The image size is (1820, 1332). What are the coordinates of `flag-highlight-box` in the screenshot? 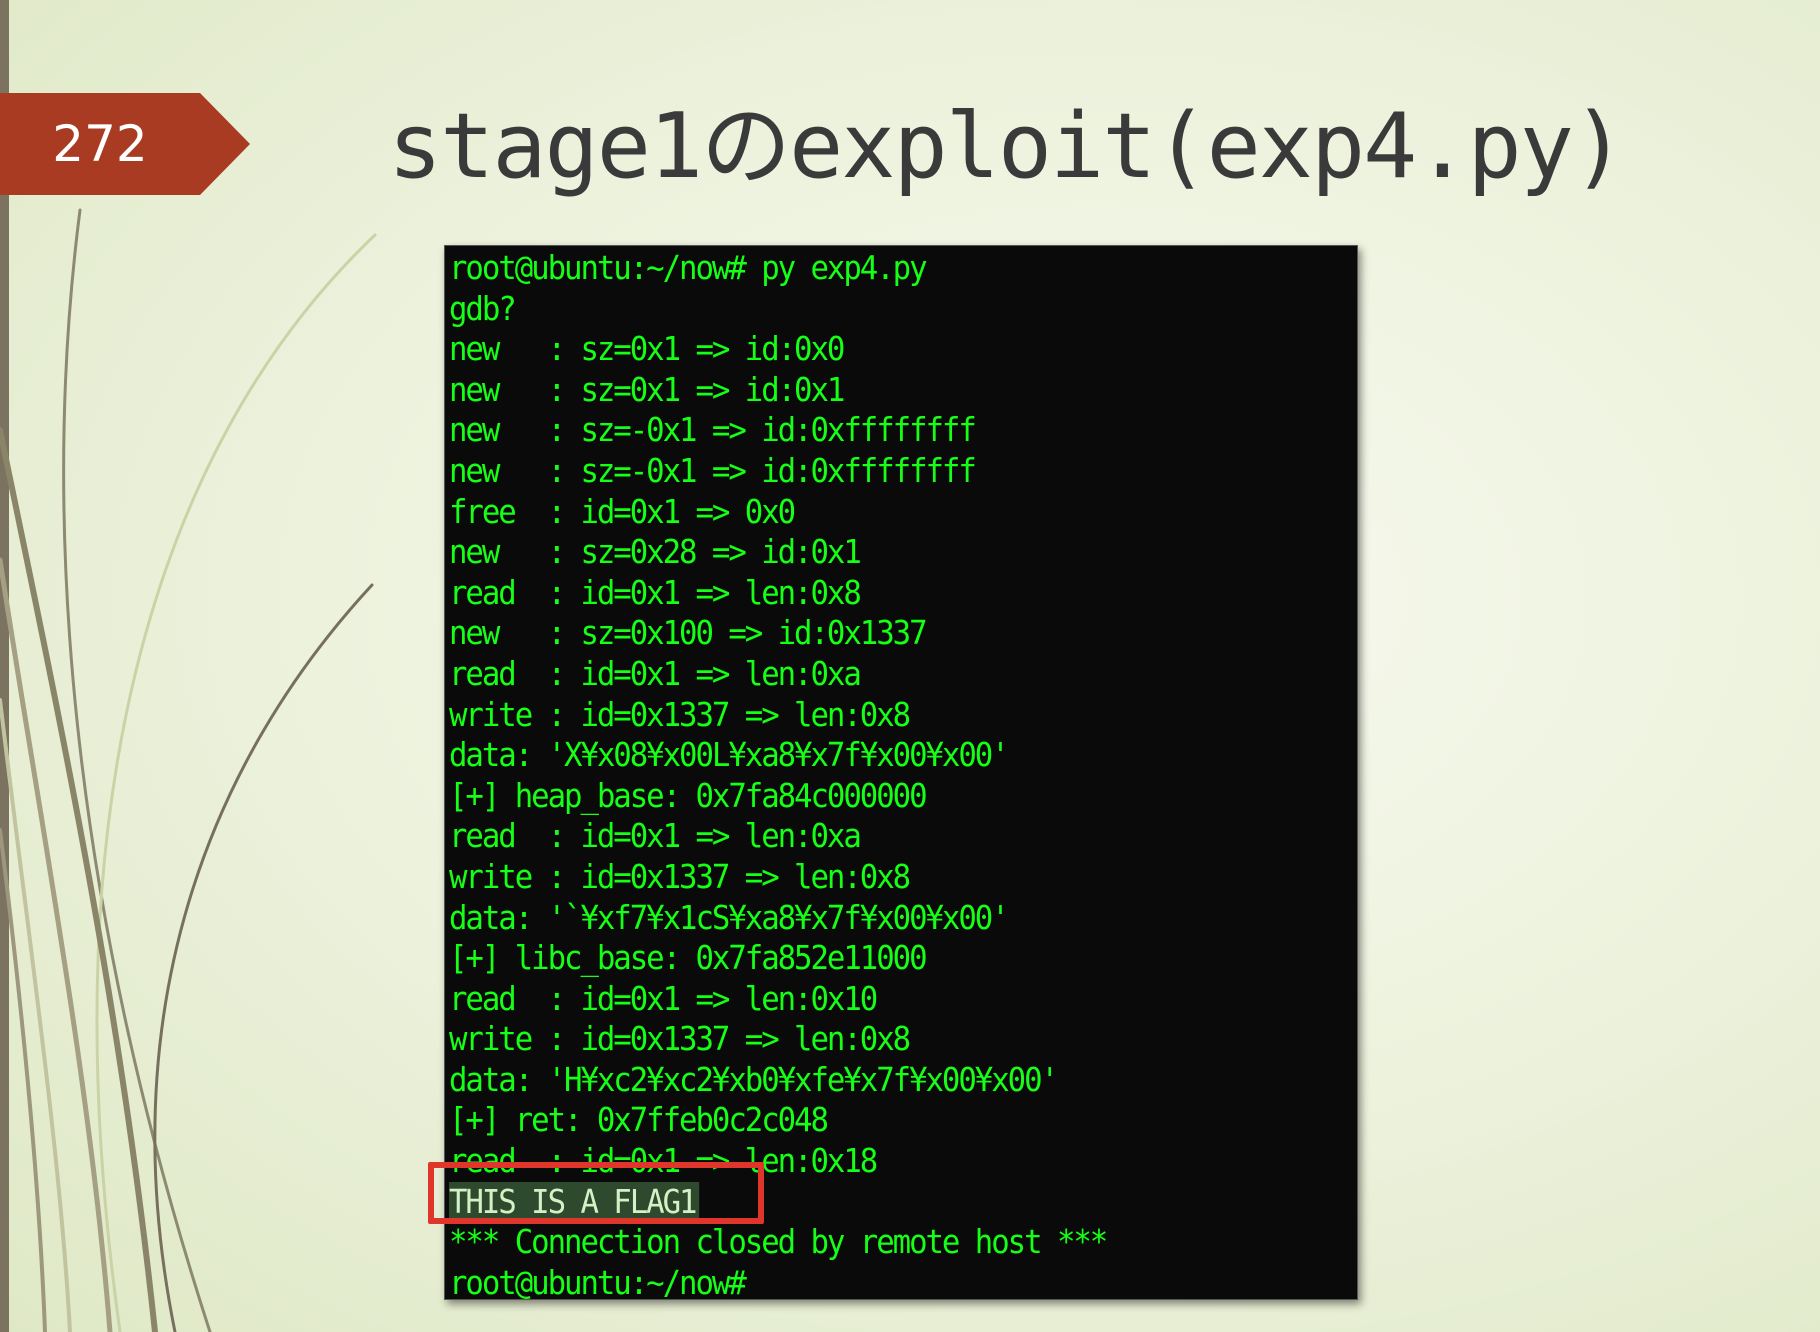 It's located at (596, 1193).